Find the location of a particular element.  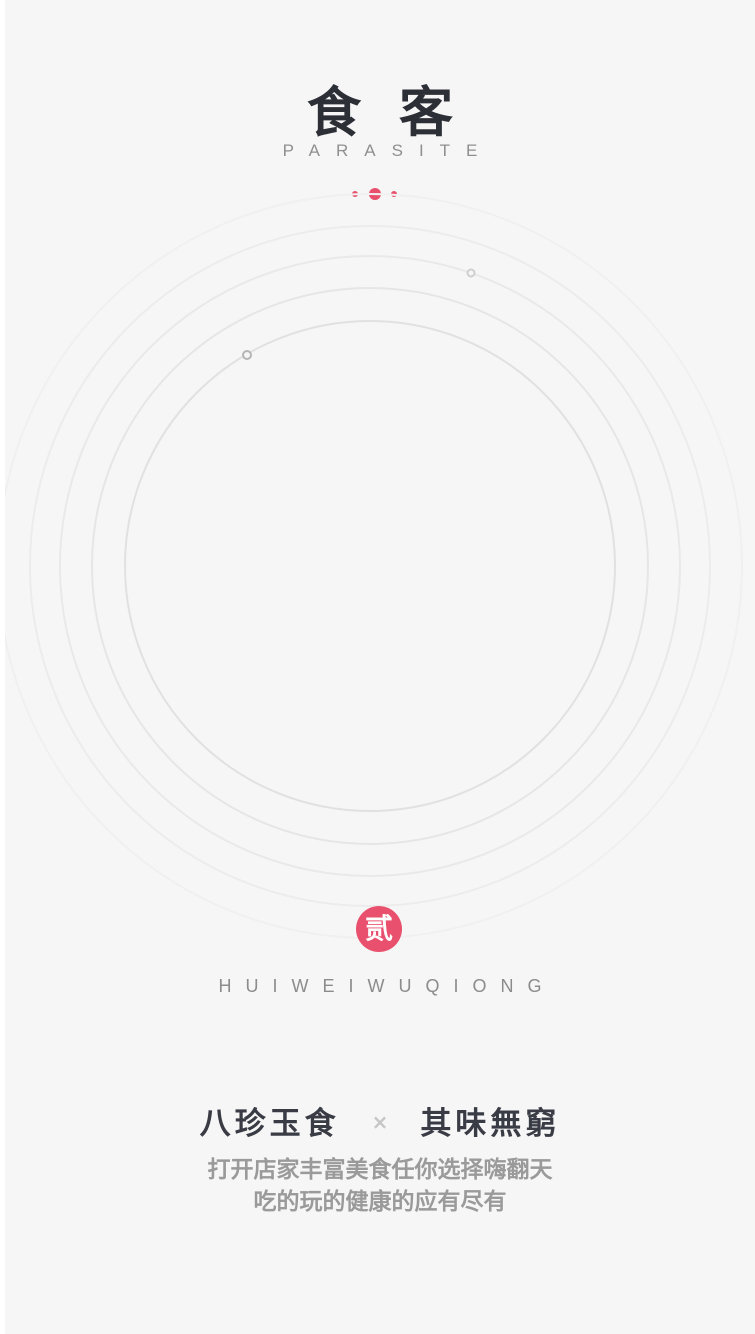

slogan: 八珍玉食 × 其味無窮 is located at coordinates (380, 1120).